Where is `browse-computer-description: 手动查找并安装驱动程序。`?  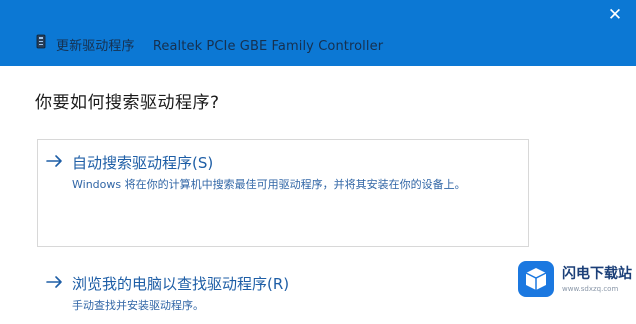 browse-computer-description: 手动查找并安装驱动程序。 is located at coordinates (138, 305).